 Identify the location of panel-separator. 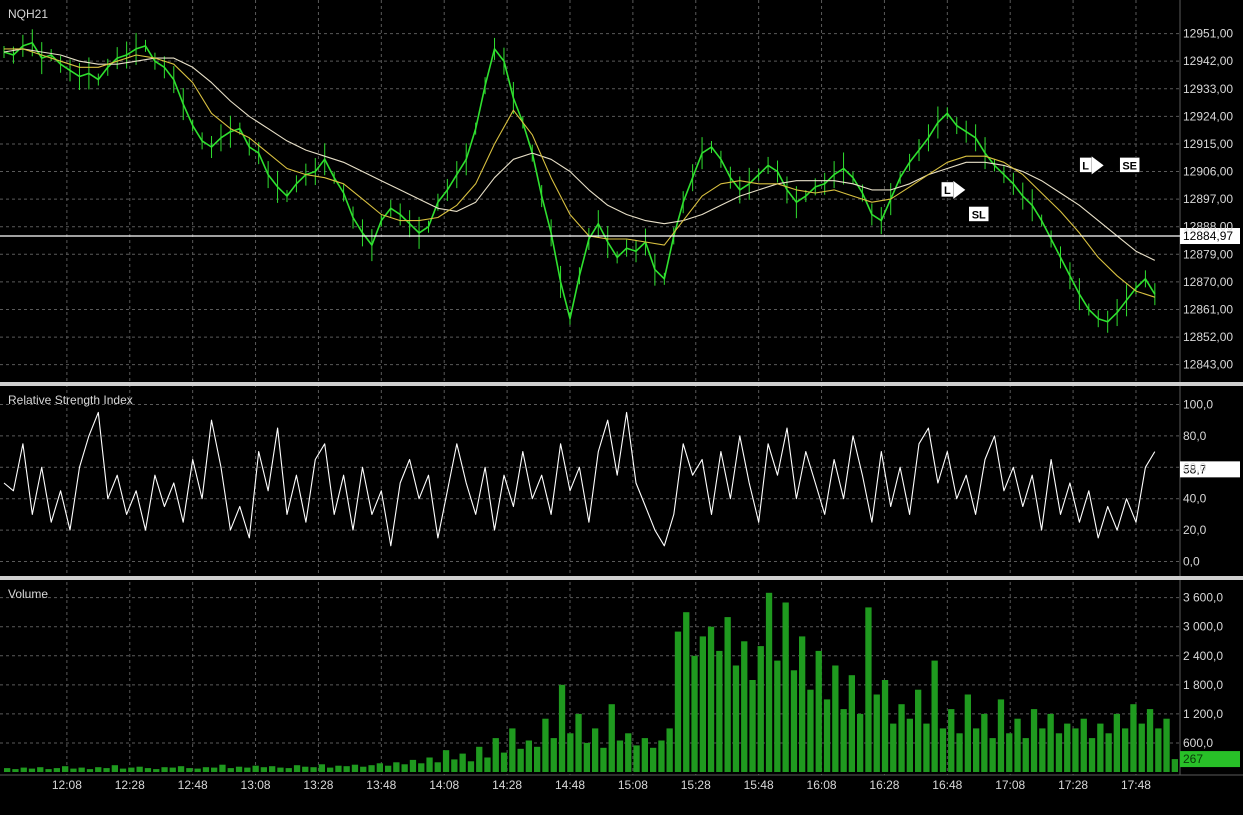
(621, 578).